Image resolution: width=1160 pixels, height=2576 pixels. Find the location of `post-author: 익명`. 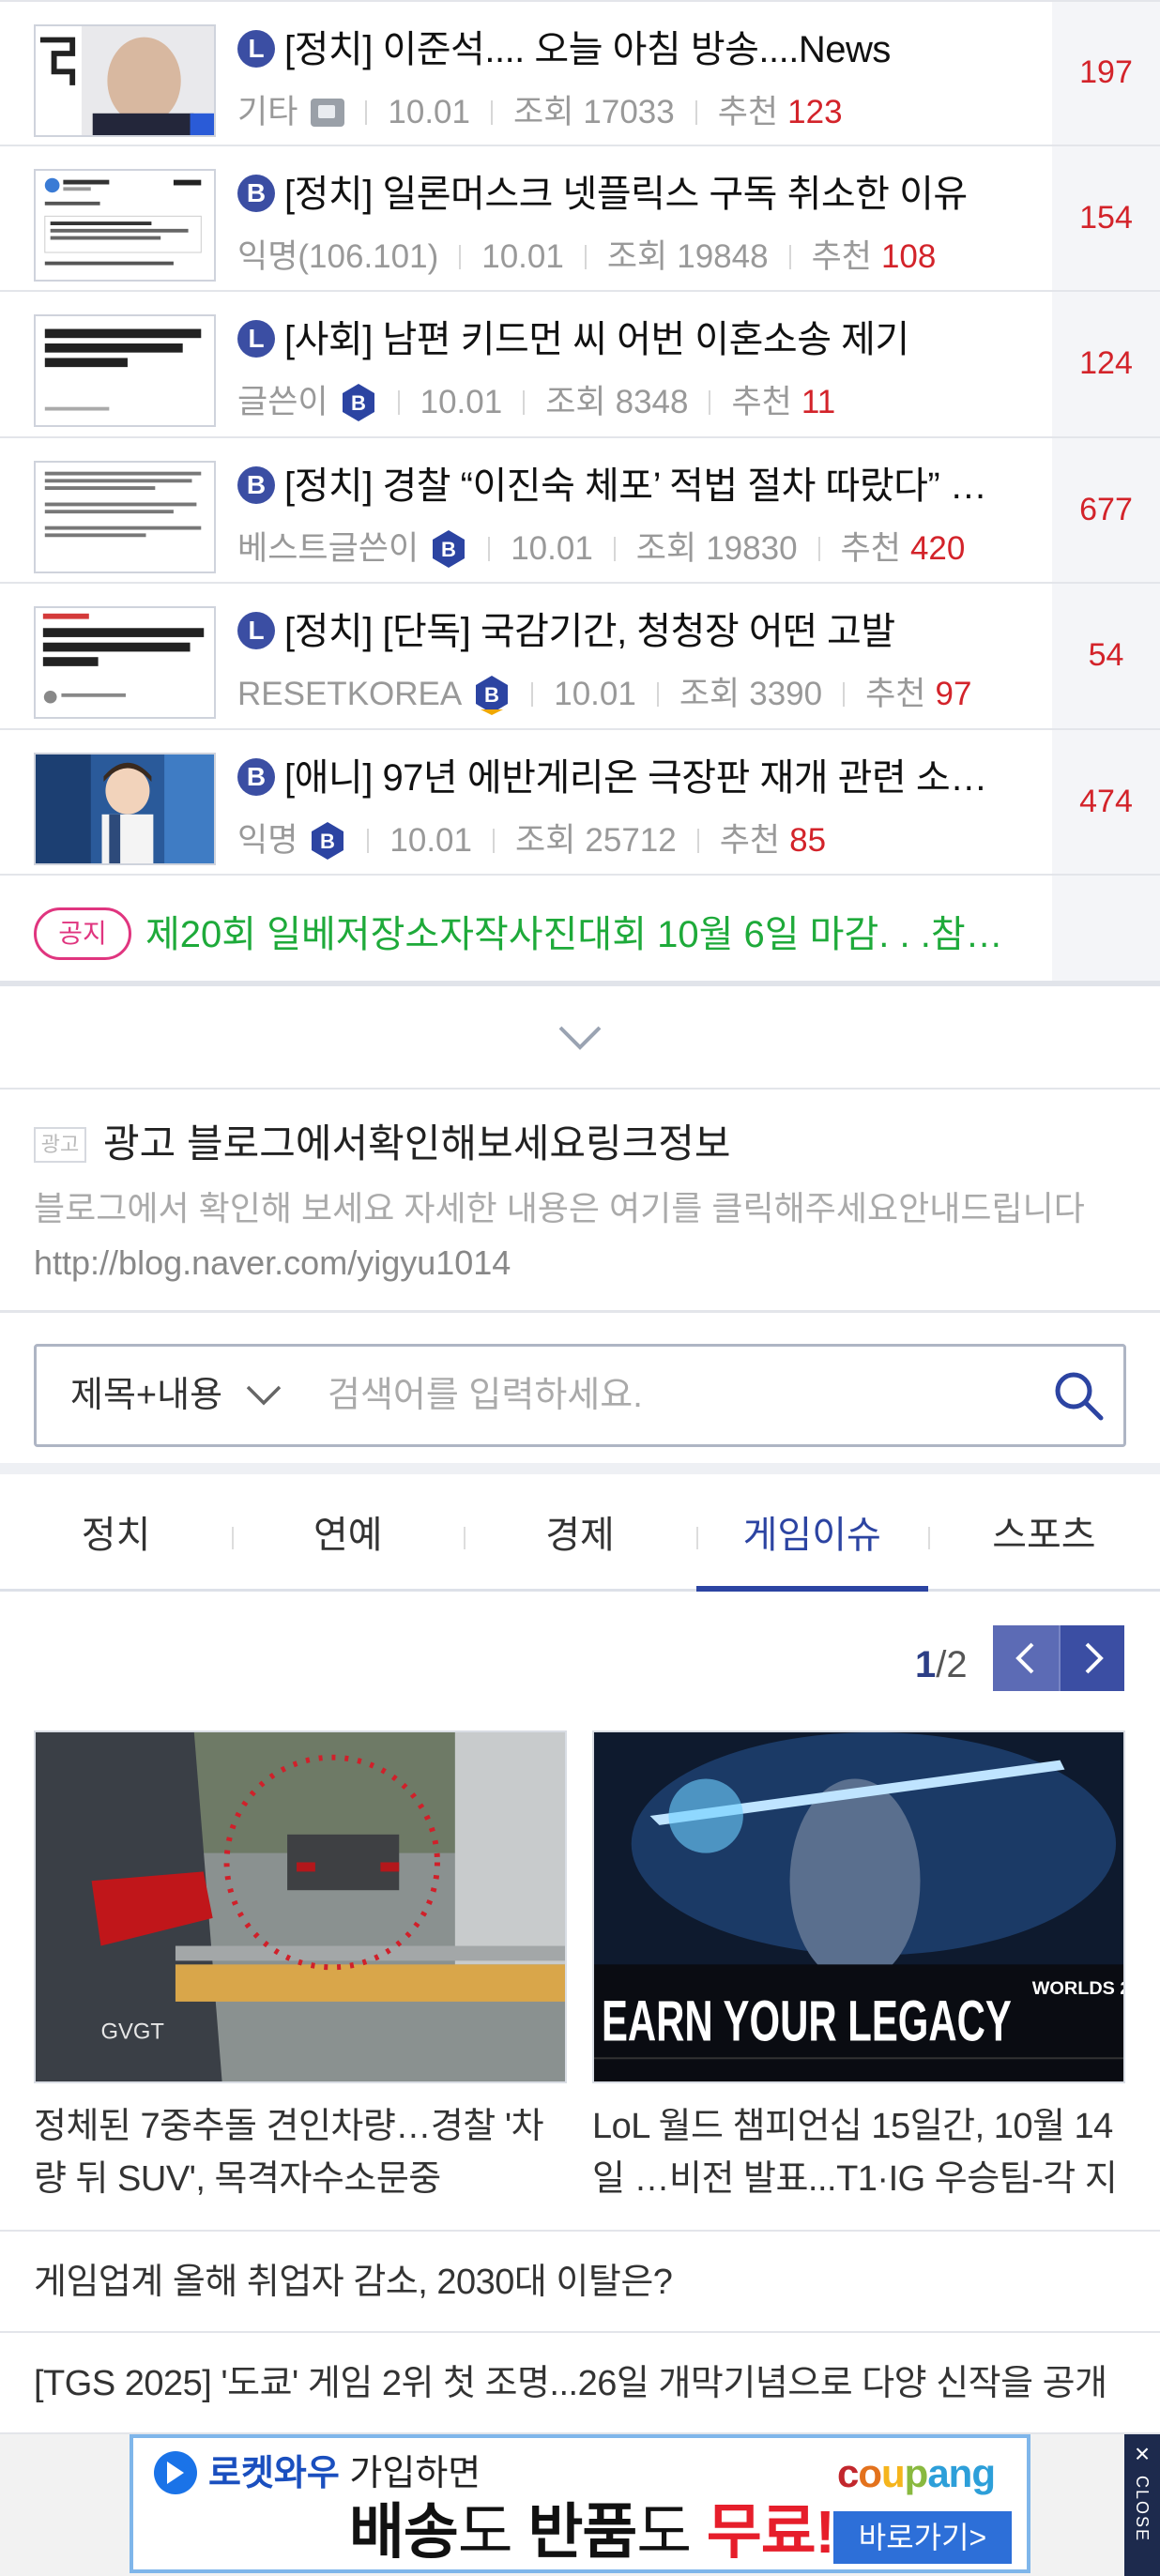

post-author: 익명 is located at coordinates (267, 840).